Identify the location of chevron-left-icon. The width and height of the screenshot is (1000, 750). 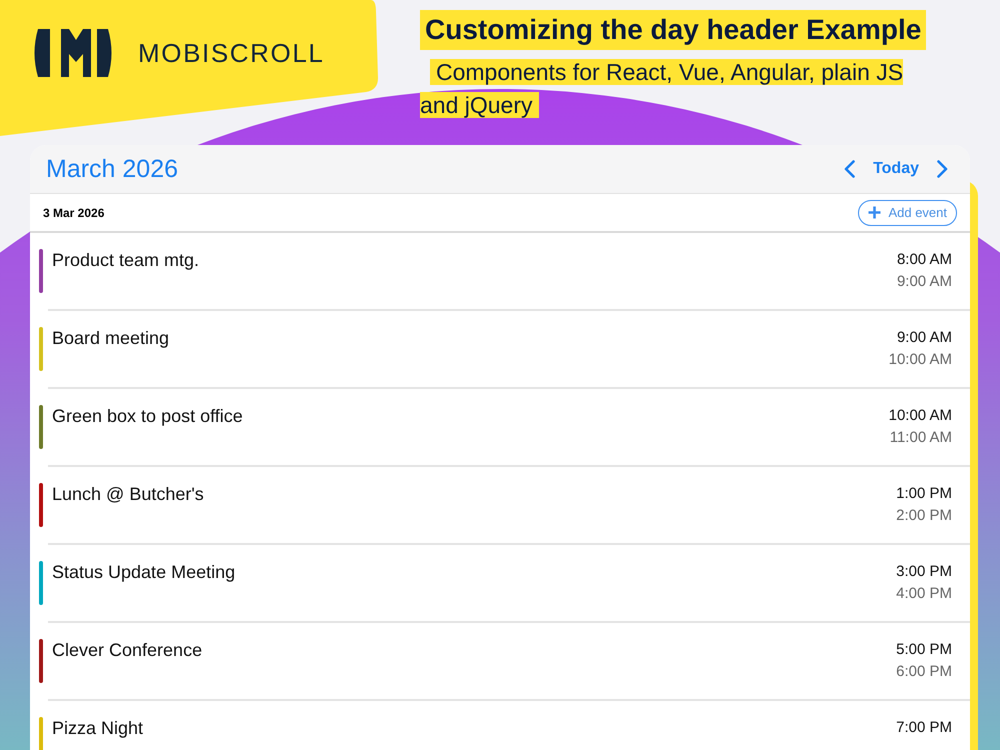
(850, 169).